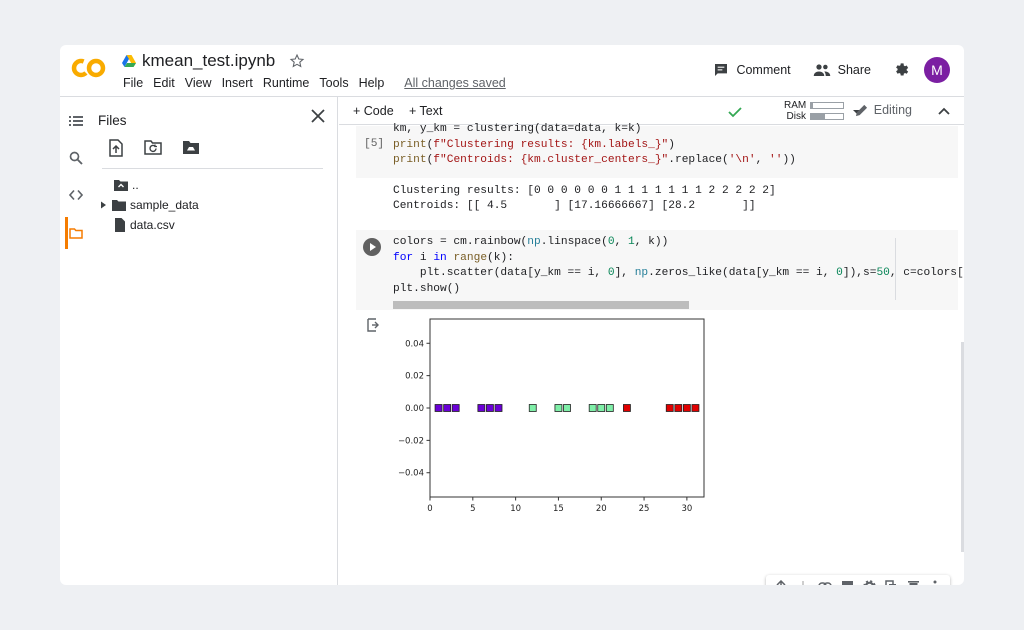 Image resolution: width=1024 pixels, height=630 pixels. What do you see at coordinates (686, 509) in the screenshot?
I see `x-tick-label: 30` at bounding box center [686, 509].